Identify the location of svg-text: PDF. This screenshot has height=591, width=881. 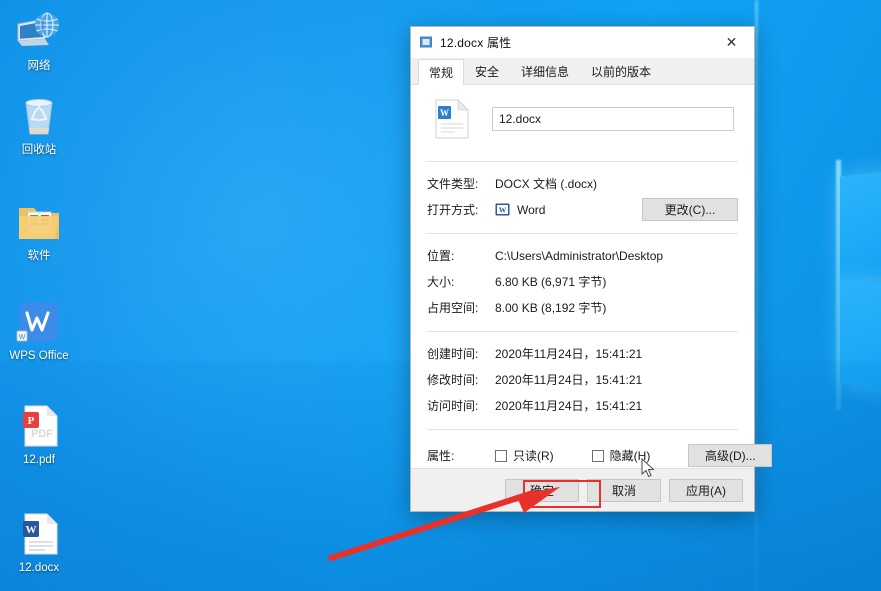
(42, 434).